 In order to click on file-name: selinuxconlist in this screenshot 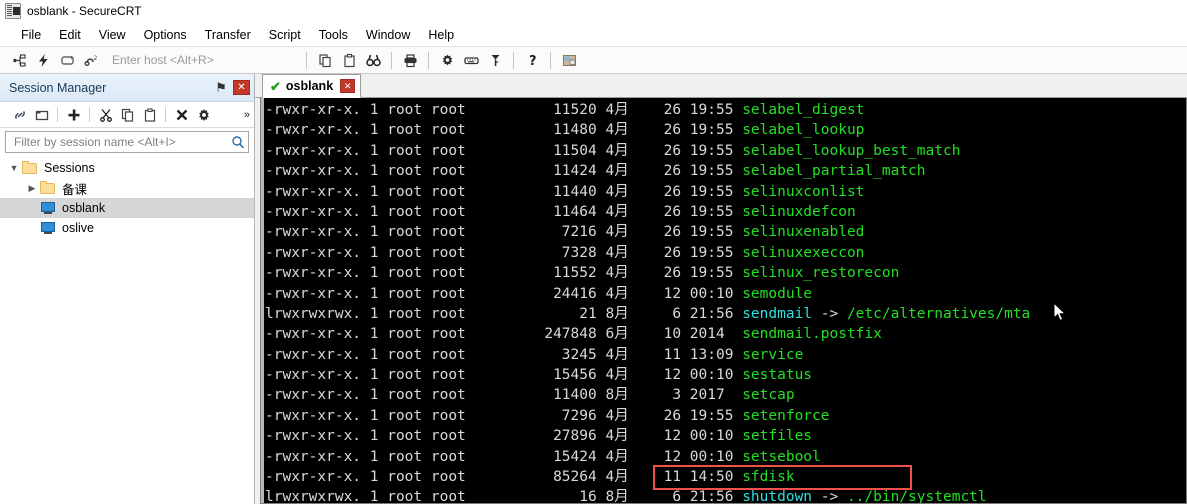, I will do `click(803, 191)`.